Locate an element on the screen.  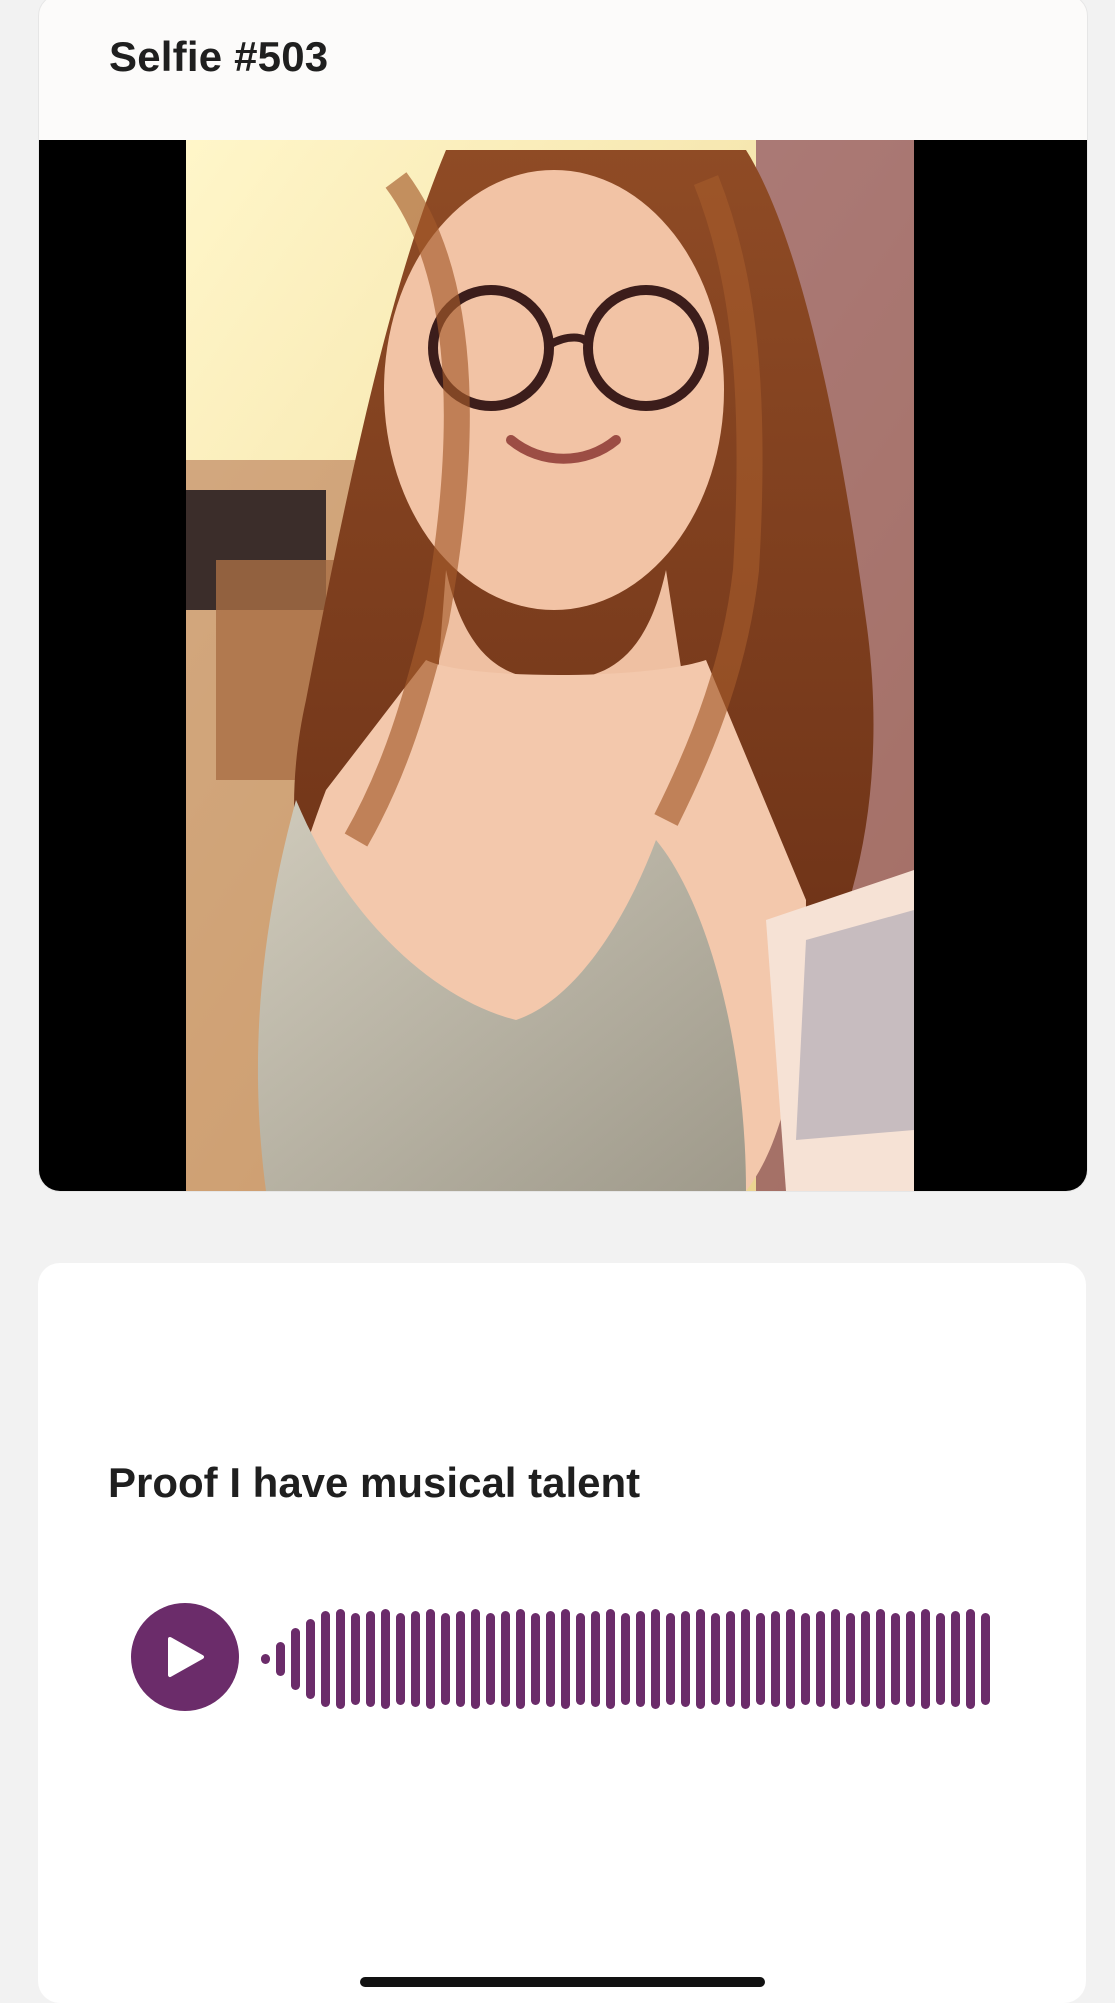
selfie-title: Selfie #503 is located at coordinates (219, 56).